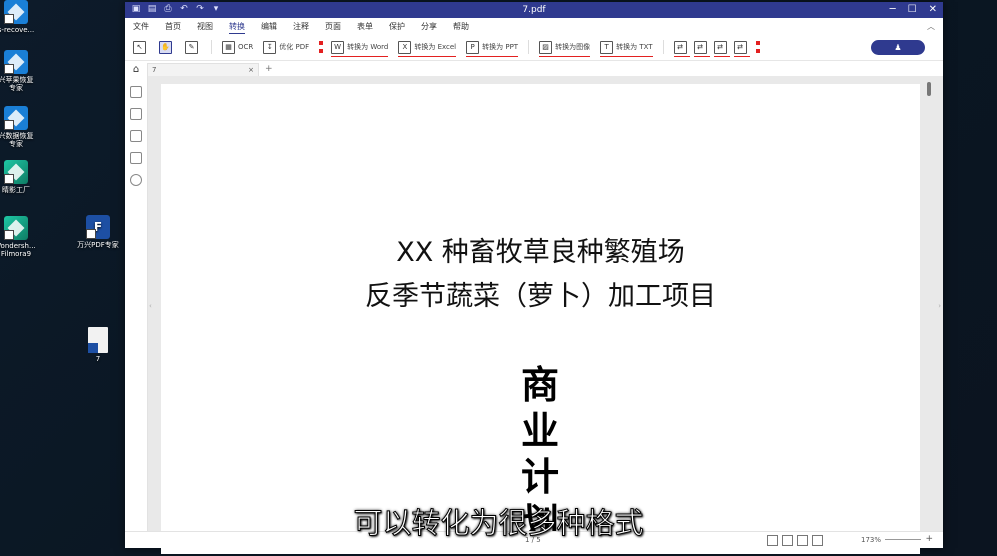  I want to click on home-icon: ⌂, so click(136, 69).